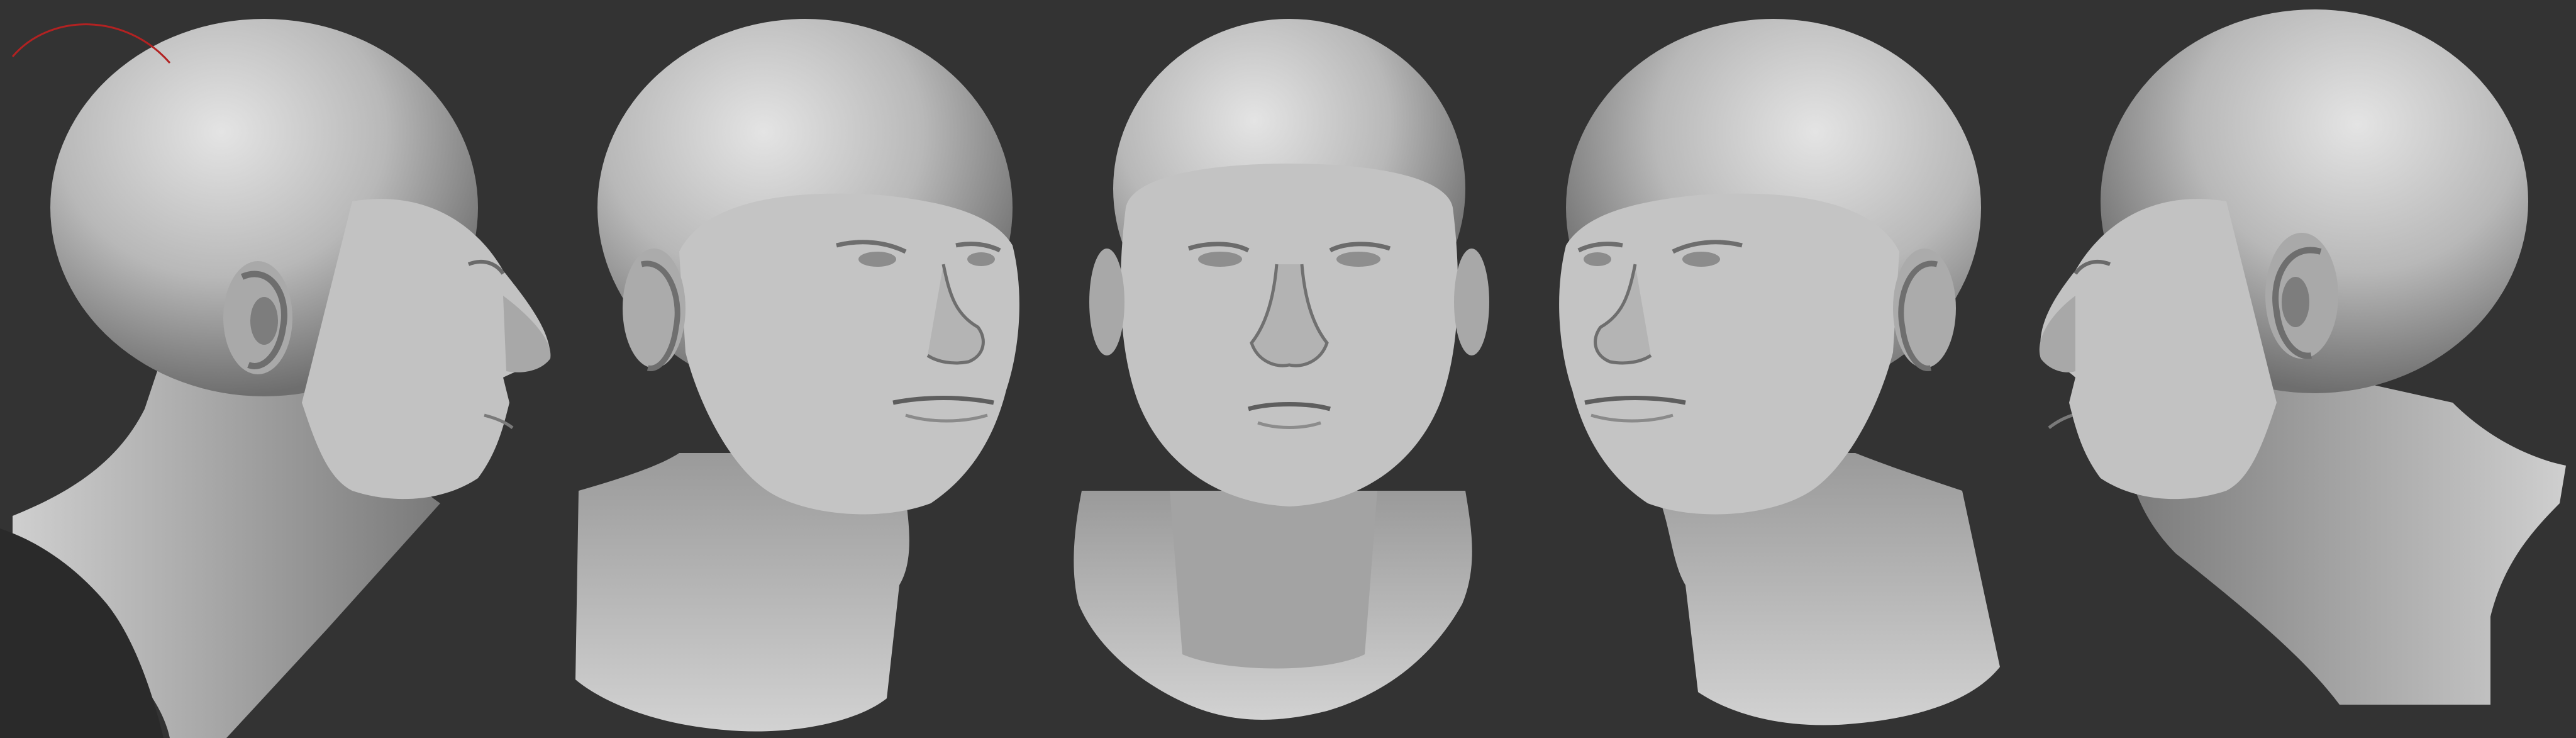  Describe the element at coordinates (94, 63) in the screenshot. I see `transpose-gizmo-arc` at that location.